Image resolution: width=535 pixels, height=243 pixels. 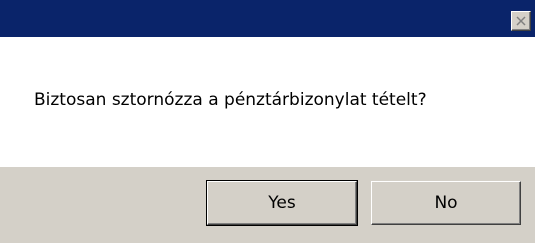 I want to click on close-button, so click(x=521, y=21).